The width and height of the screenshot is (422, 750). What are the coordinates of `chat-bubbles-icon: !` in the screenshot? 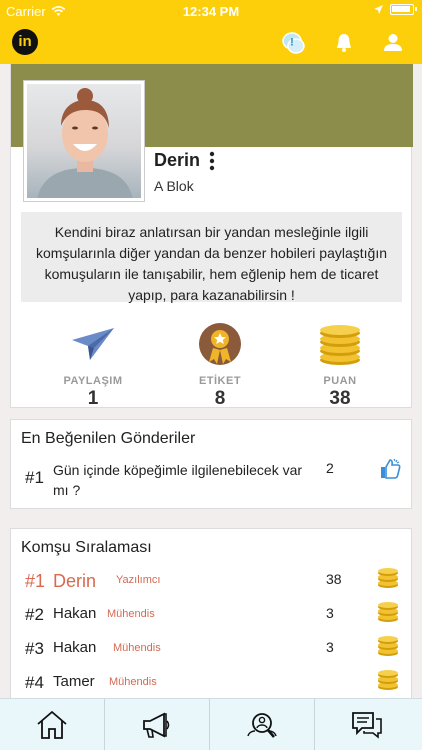 It's located at (293, 43).